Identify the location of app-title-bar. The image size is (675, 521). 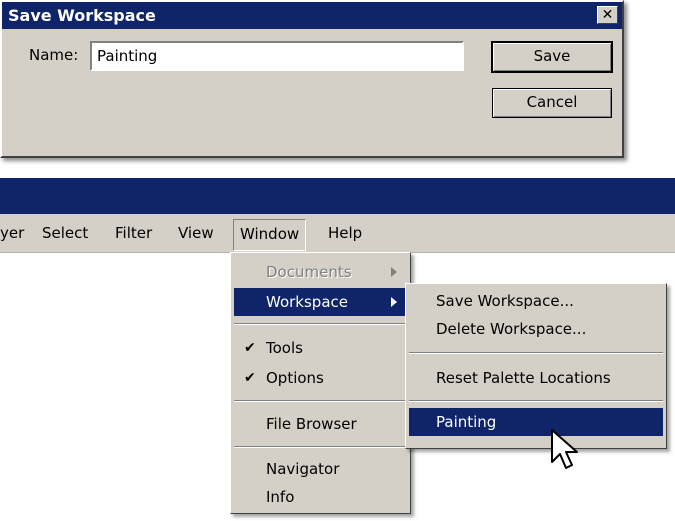
(337, 196).